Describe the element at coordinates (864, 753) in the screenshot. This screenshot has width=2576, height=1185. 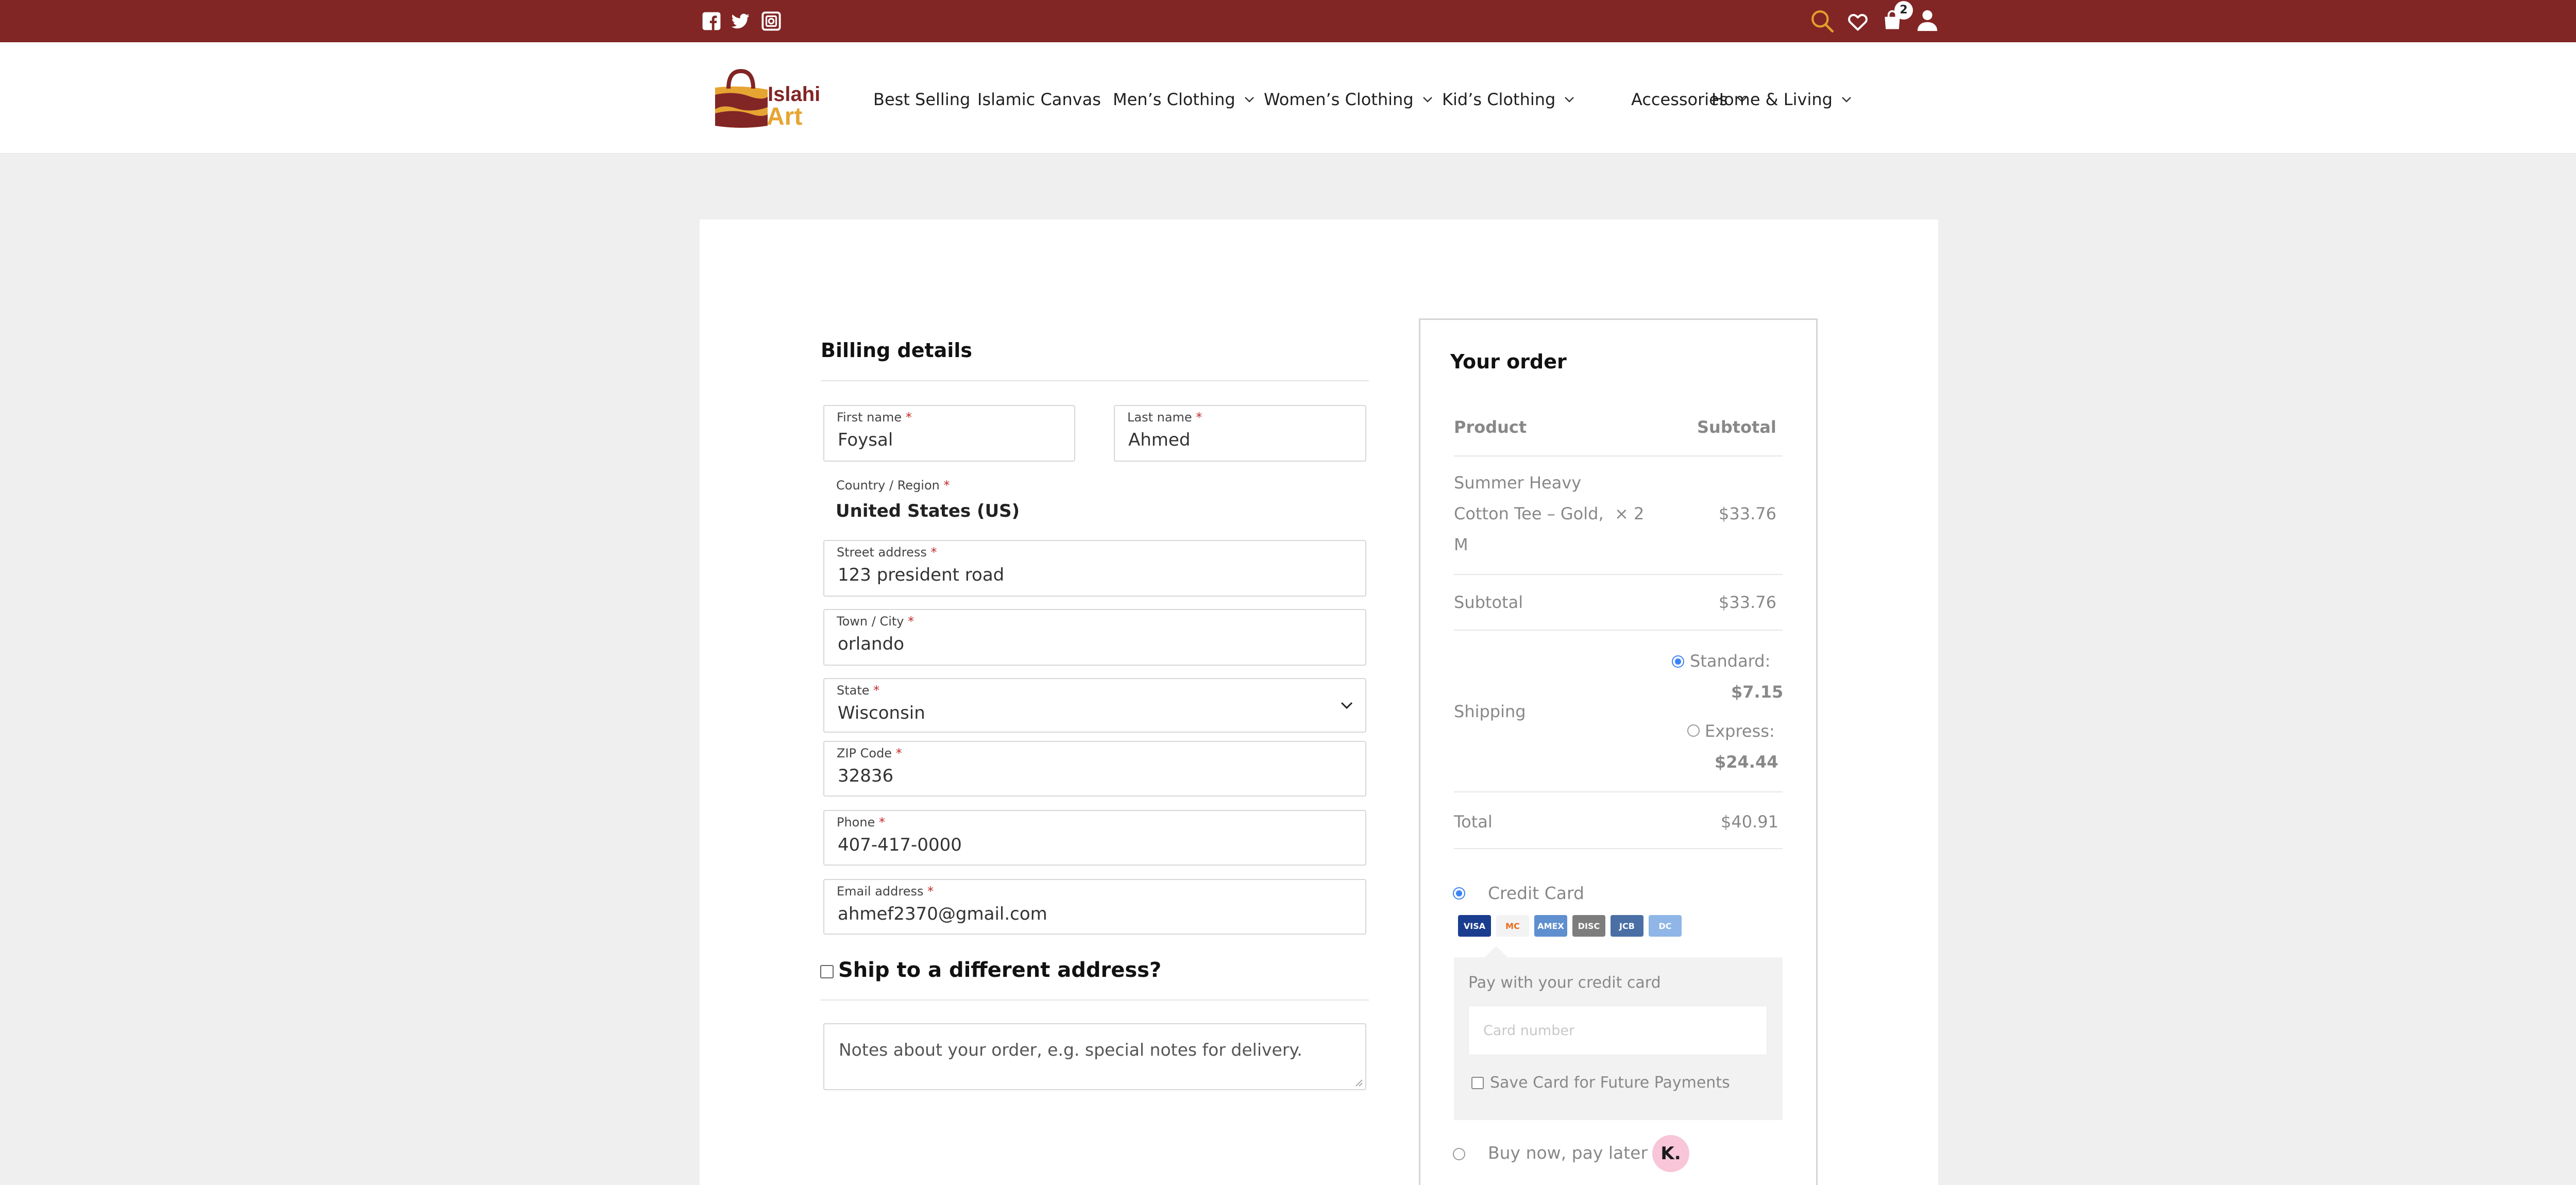
I see `zip-code-label: ZIP Code` at that location.